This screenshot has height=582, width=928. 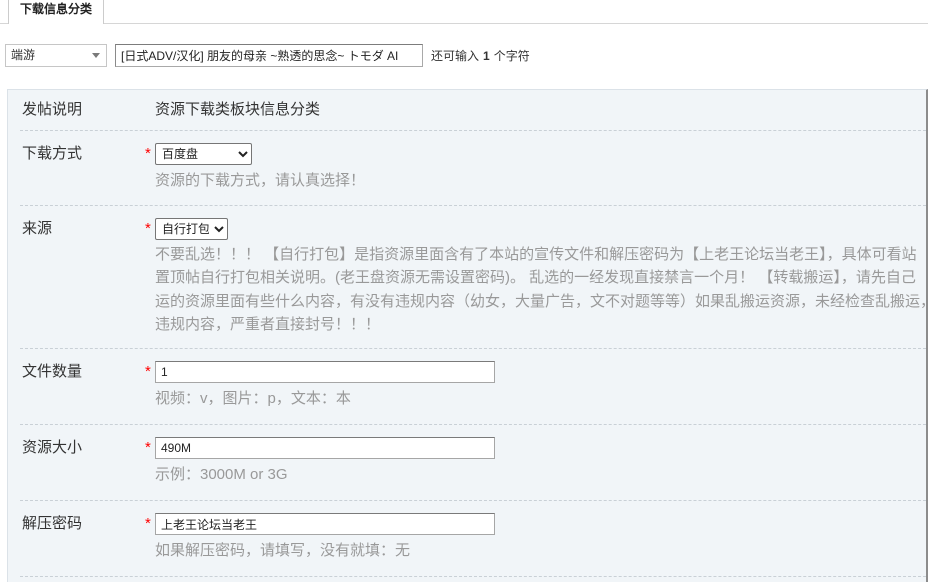 I want to click on counter-prefix: 还可输入, so click(x=455, y=56).